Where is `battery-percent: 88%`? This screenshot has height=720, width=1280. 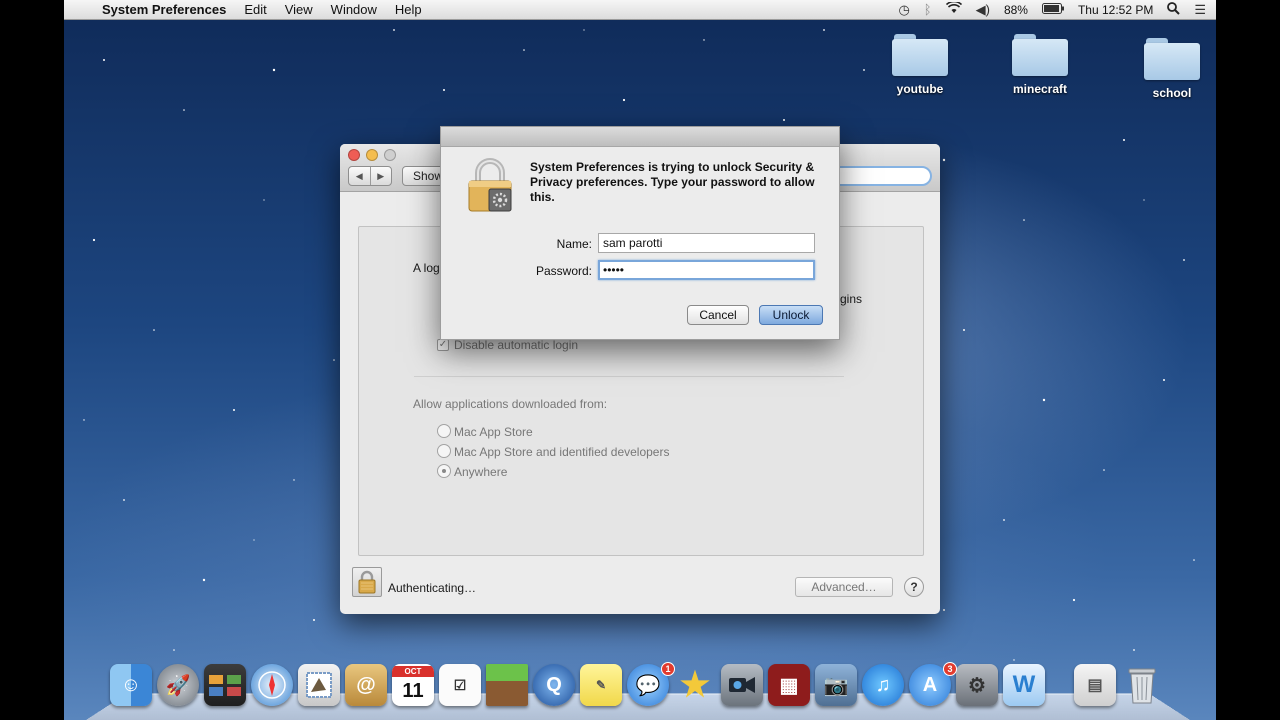
battery-percent: 88% is located at coordinates (1016, 10).